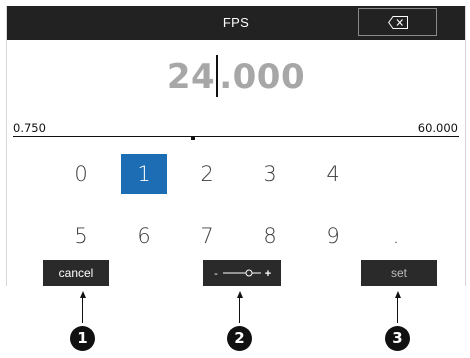 This screenshot has height=358, width=470. I want to click on callout-1-line, so click(82, 309).